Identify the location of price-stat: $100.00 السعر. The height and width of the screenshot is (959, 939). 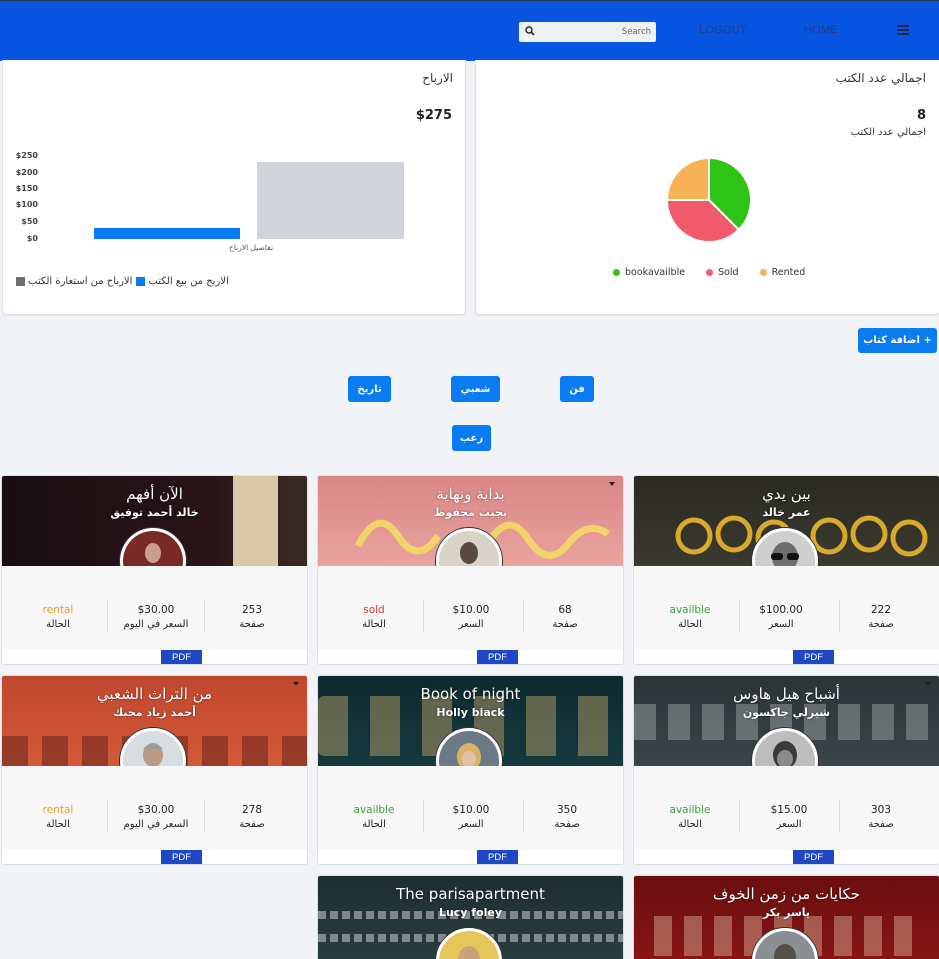
(781, 617).